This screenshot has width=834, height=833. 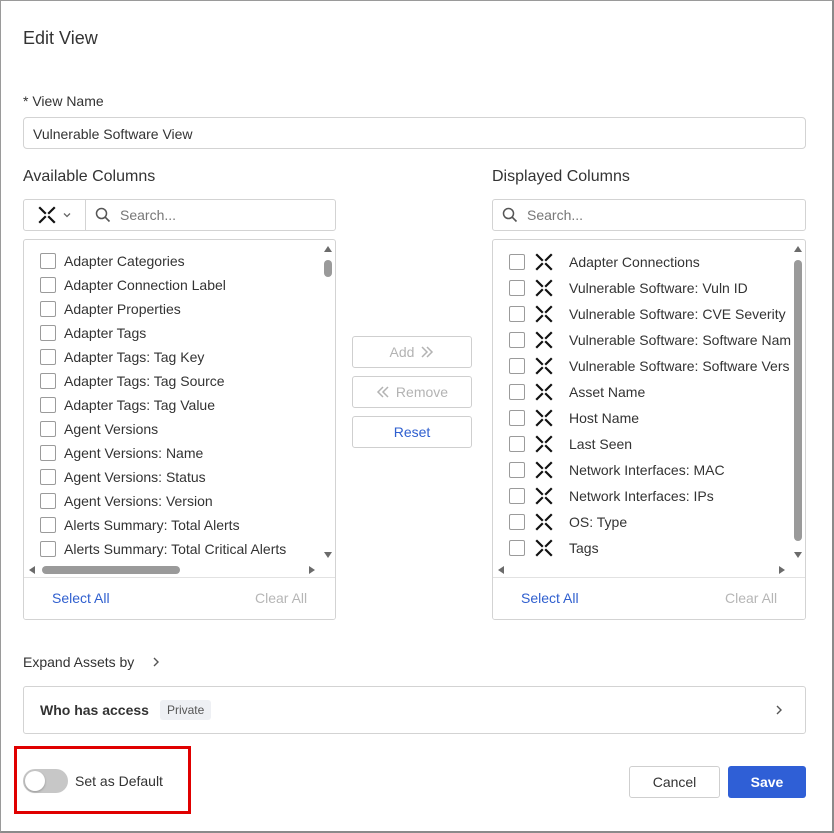 I want to click on displayed-clear-all: Clear All, so click(x=751, y=598).